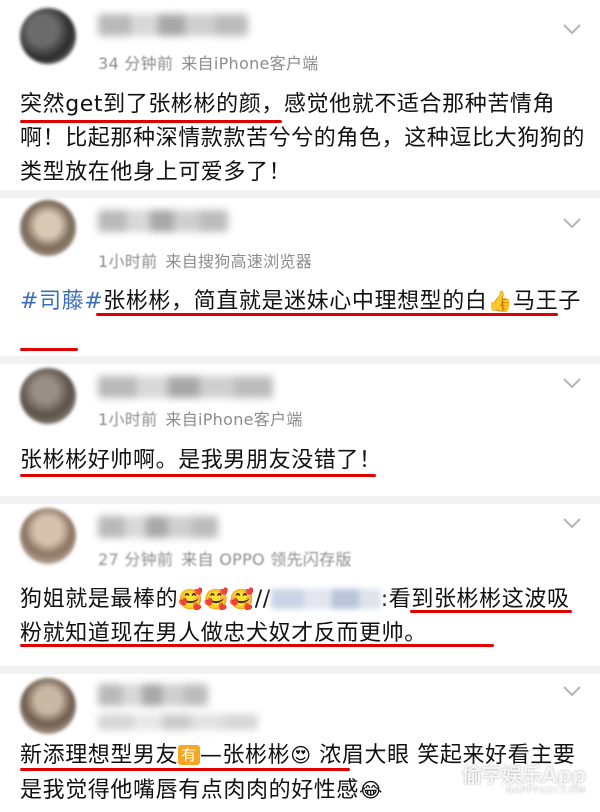 Image resolution: width=600 pixels, height=812 pixels. What do you see at coordinates (239, 261) in the screenshot?
I see `post-source: 来自搜狗高速浏览器` at bounding box center [239, 261].